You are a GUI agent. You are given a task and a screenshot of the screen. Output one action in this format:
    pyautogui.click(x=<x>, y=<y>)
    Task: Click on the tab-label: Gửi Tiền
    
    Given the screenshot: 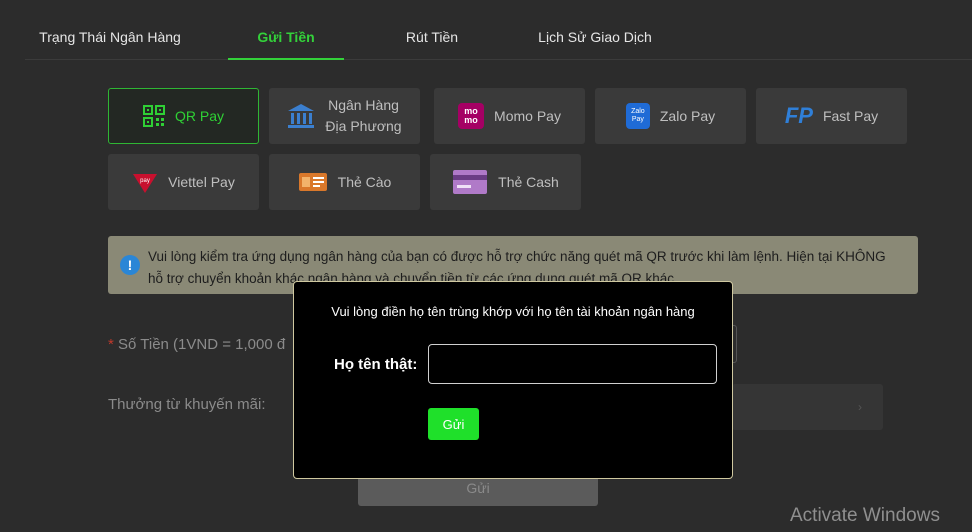 What is the action you would take?
    pyautogui.click(x=286, y=37)
    